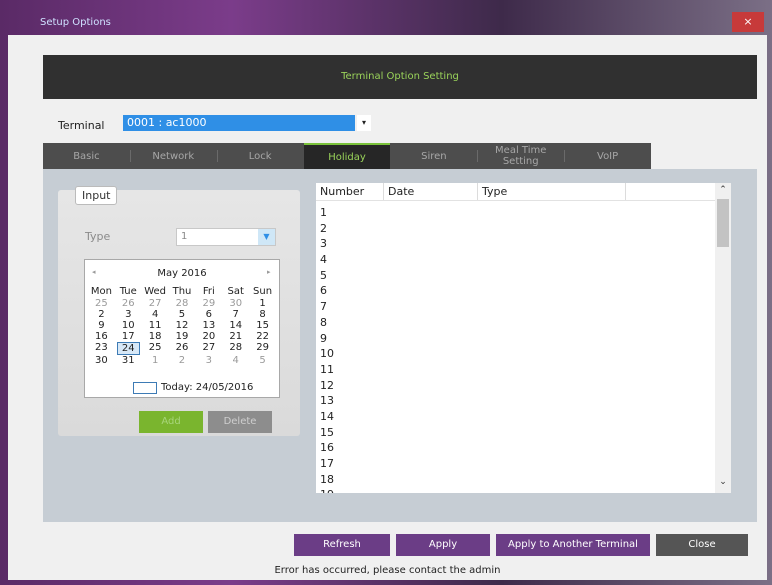 Image resolution: width=772 pixels, height=585 pixels. I want to click on calendar-day: 22, so click(262, 336).